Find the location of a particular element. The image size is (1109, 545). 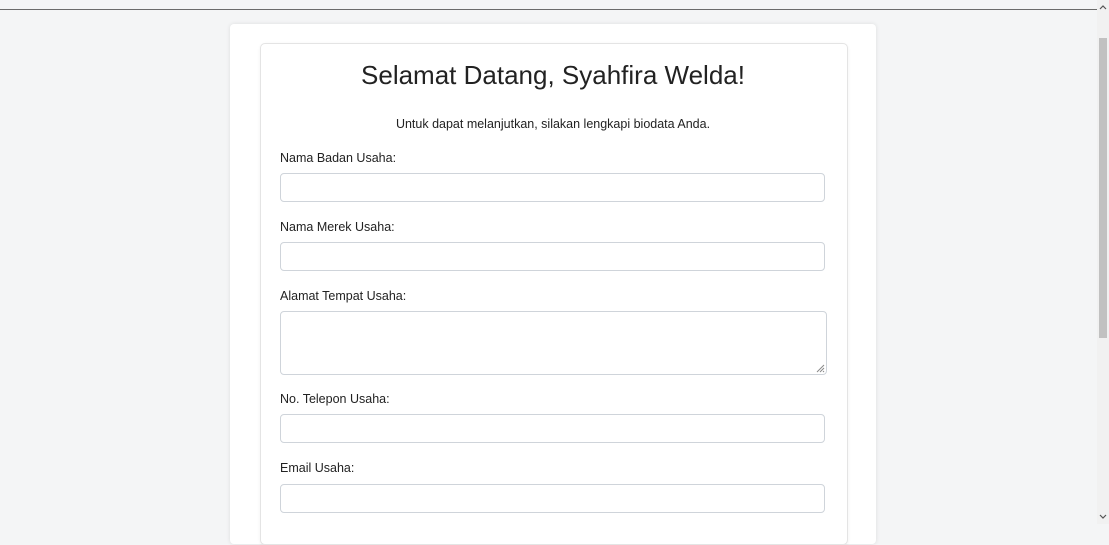

chevron-down-icon is located at coordinates (1103, 516).